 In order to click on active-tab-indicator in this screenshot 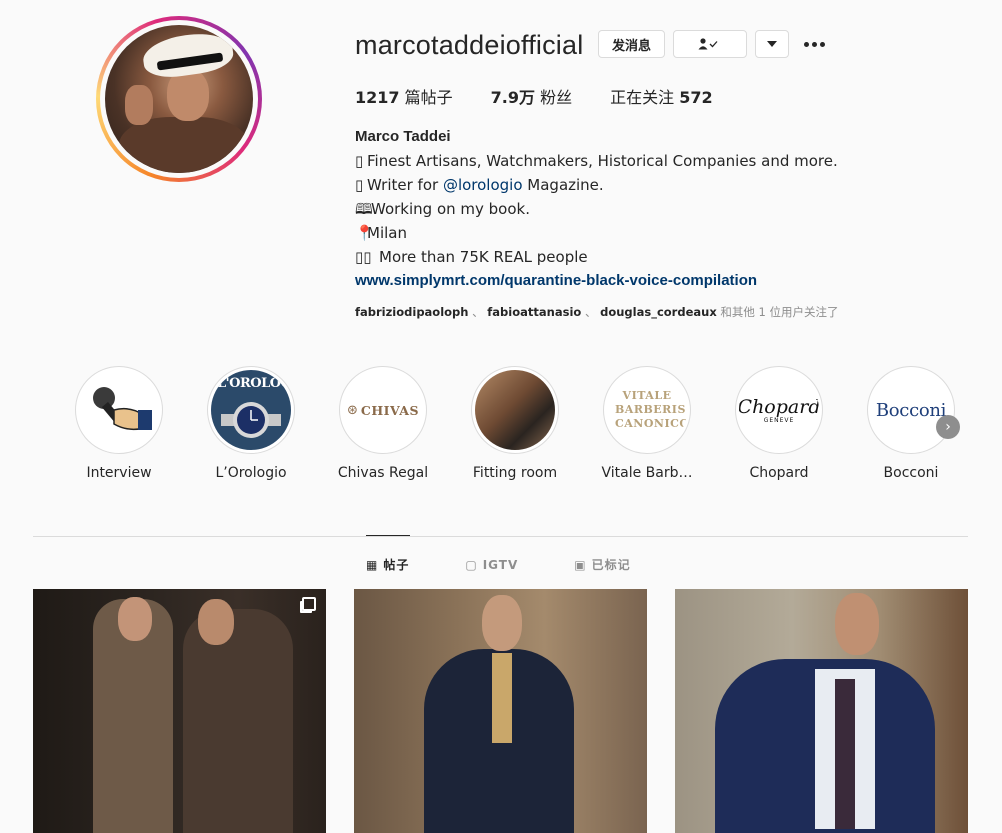, I will do `click(388, 535)`.